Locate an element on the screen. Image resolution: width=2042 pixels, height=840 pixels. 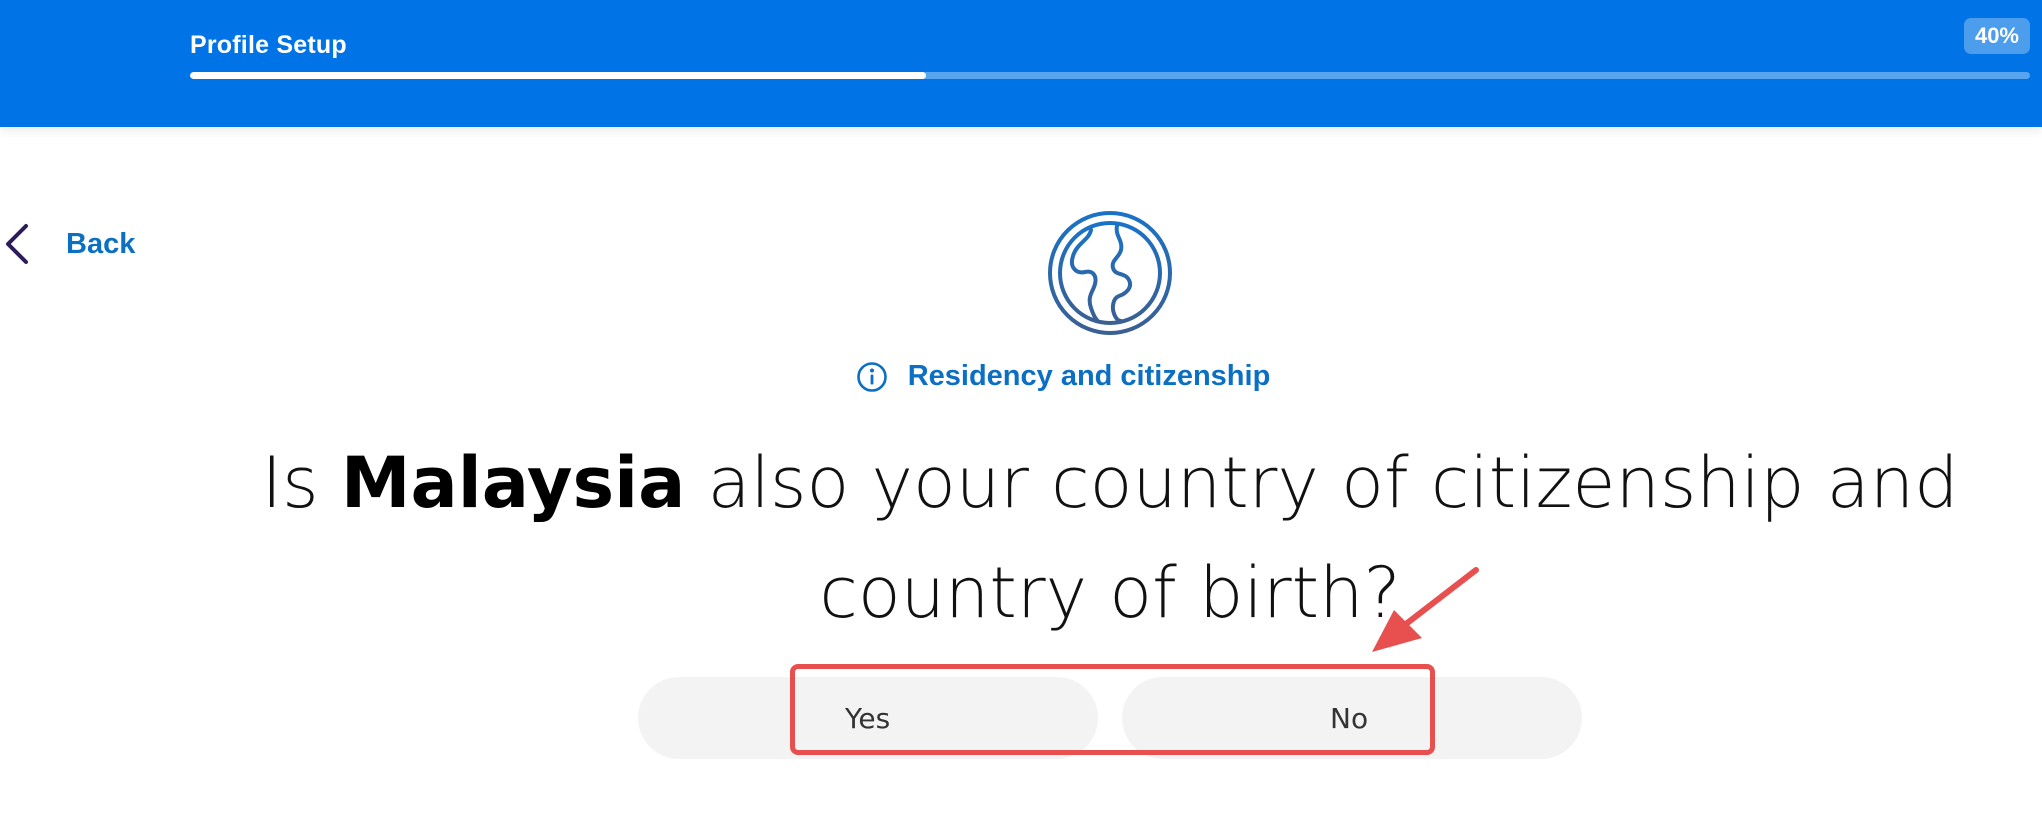
question-prefix: Is is located at coordinates (301, 483).